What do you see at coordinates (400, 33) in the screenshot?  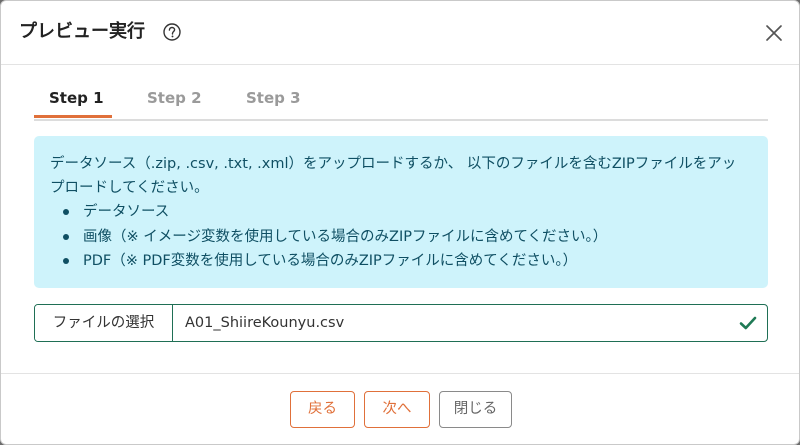 I see `dialog-header: プレビュー実行` at bounding box center [400, 33].